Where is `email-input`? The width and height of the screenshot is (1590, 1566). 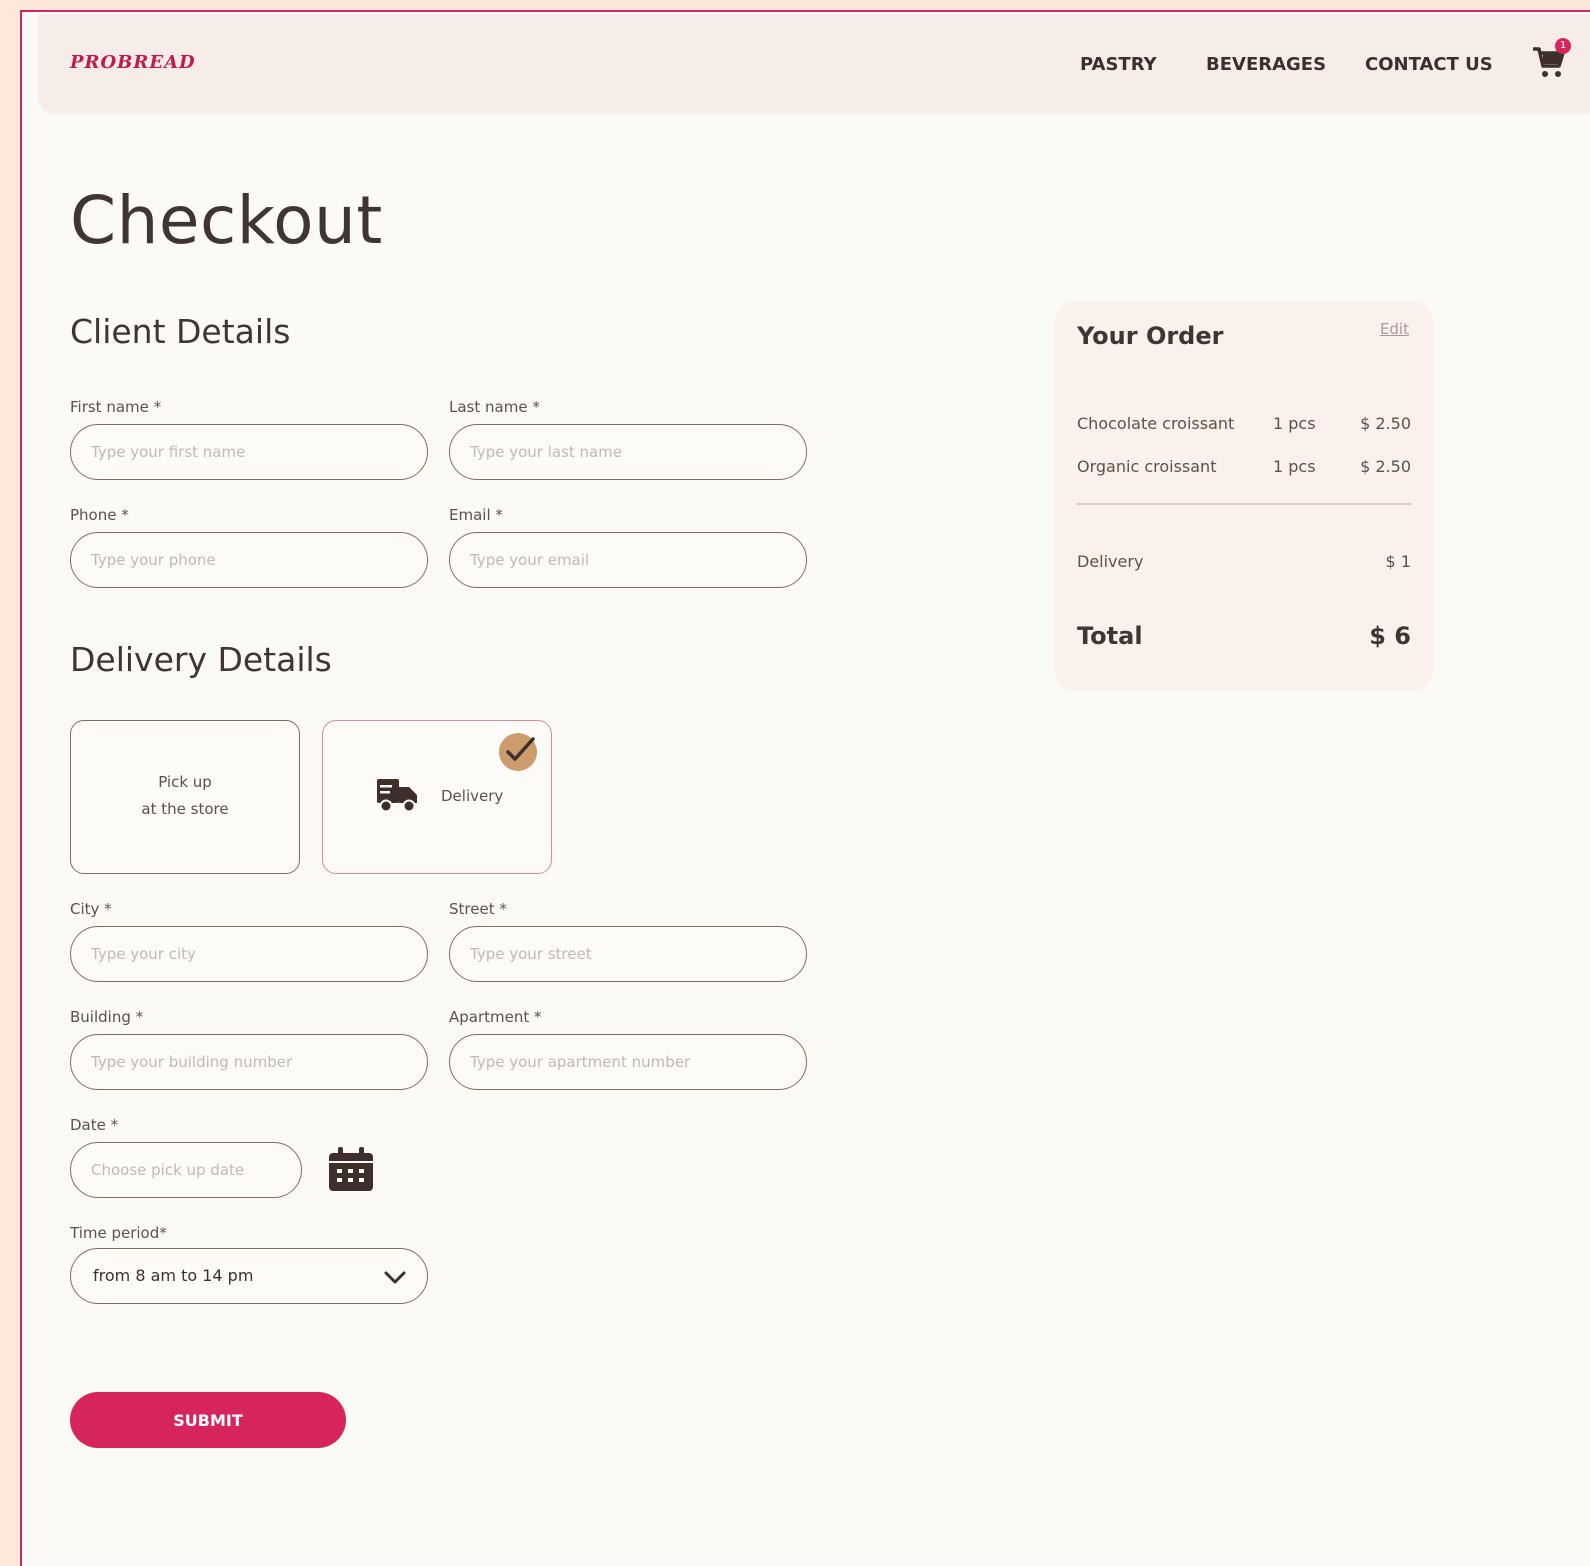
email-input is located at coordinates (628, 560).